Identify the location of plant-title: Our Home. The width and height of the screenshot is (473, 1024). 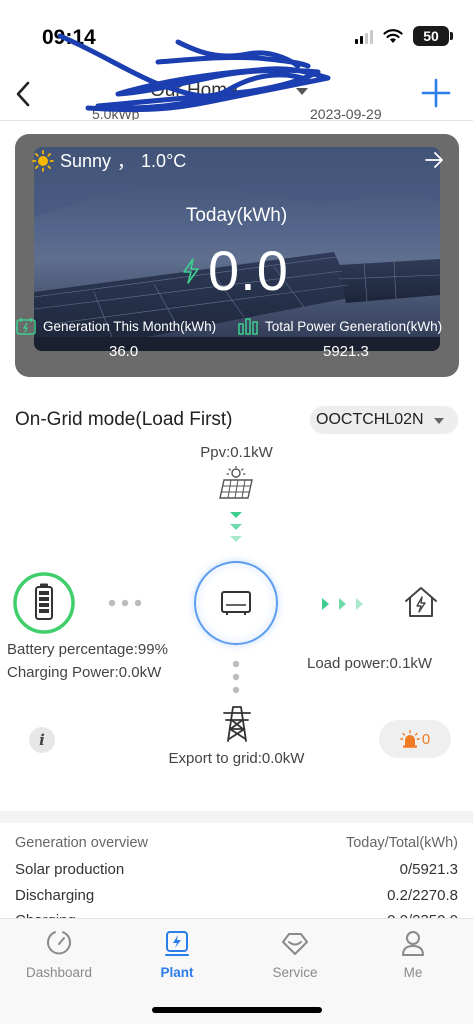
(194, 91).